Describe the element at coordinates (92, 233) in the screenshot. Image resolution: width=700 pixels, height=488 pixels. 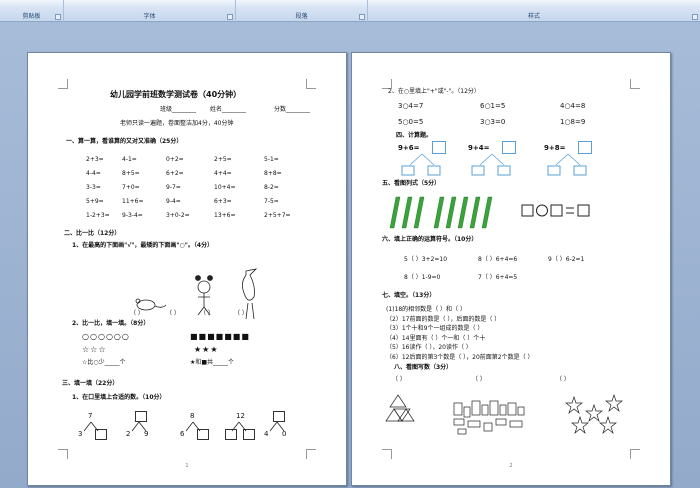
I see `section-2-heading: 二、比一比（12分）` at that location.